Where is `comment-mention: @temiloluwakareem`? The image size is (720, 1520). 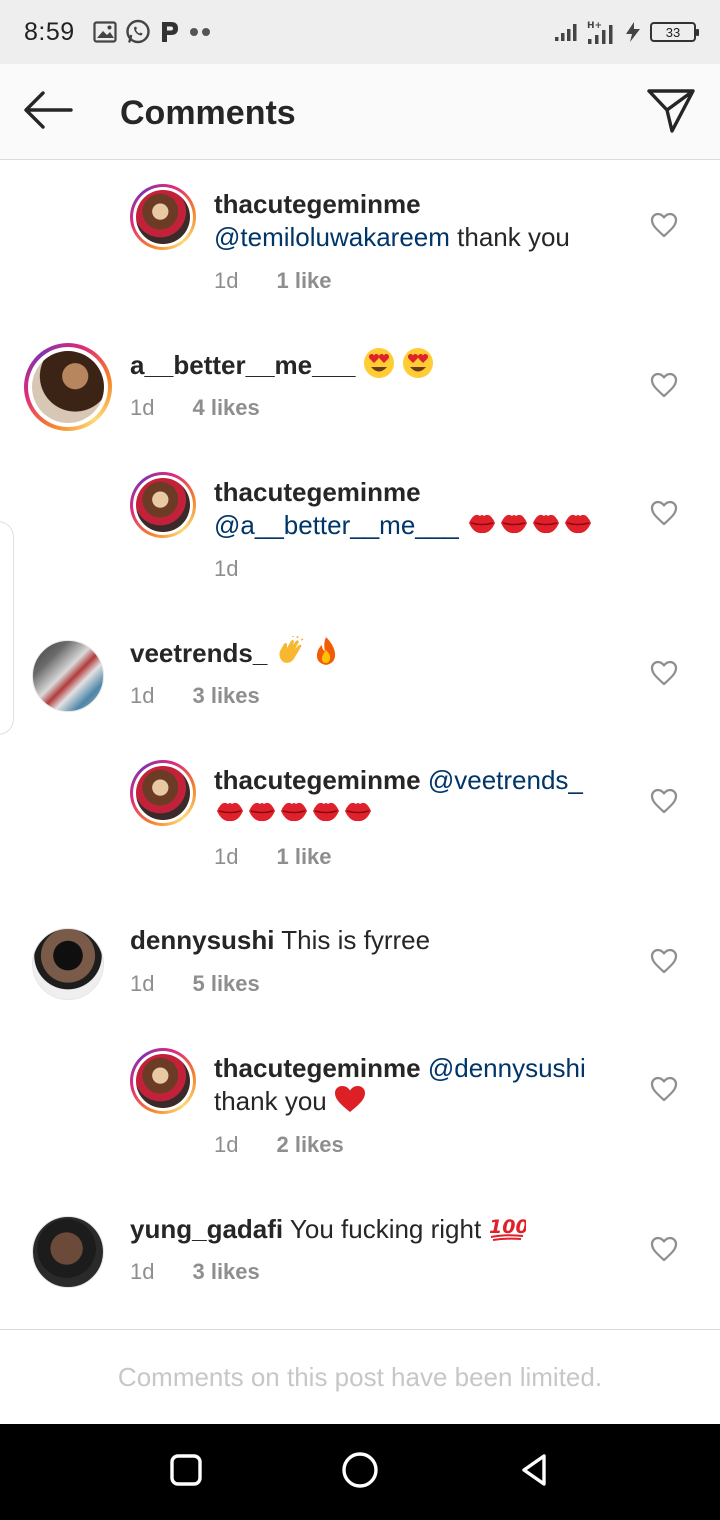
comment-mention: @temiloluwakareem is located at coordinates (332, 237).